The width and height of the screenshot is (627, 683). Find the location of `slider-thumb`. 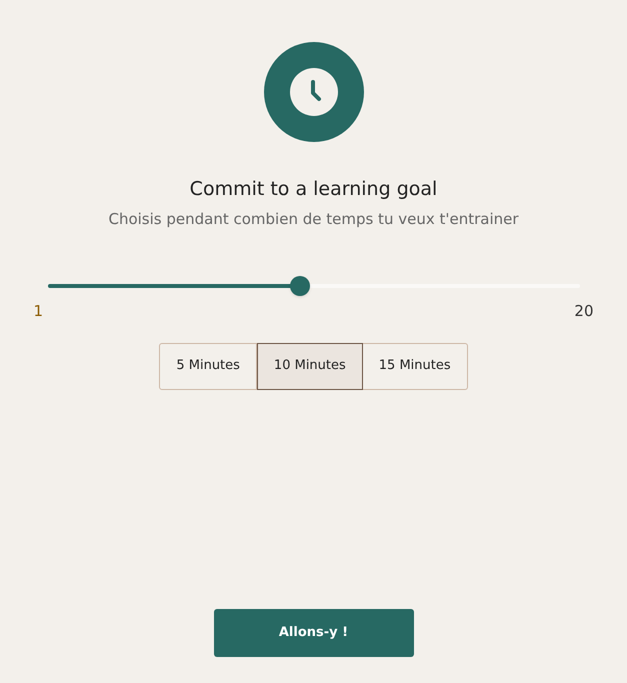

slider-thumb is located at coordinates (300, 286).